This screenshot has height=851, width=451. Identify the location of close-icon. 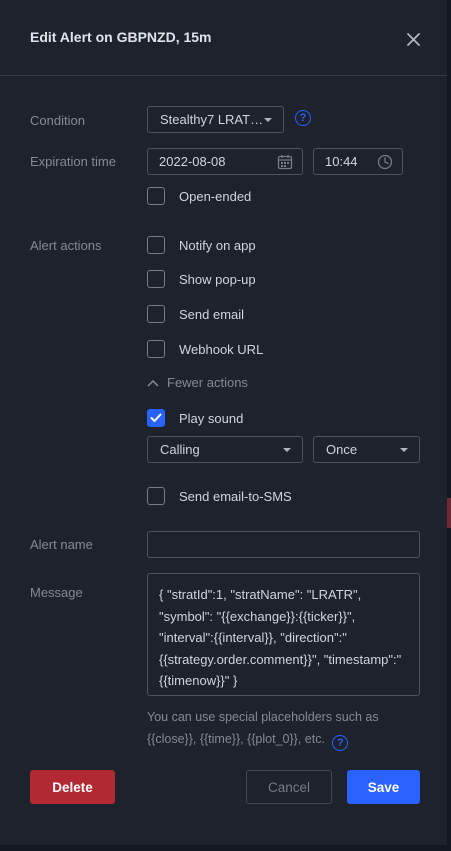
(413, 39).